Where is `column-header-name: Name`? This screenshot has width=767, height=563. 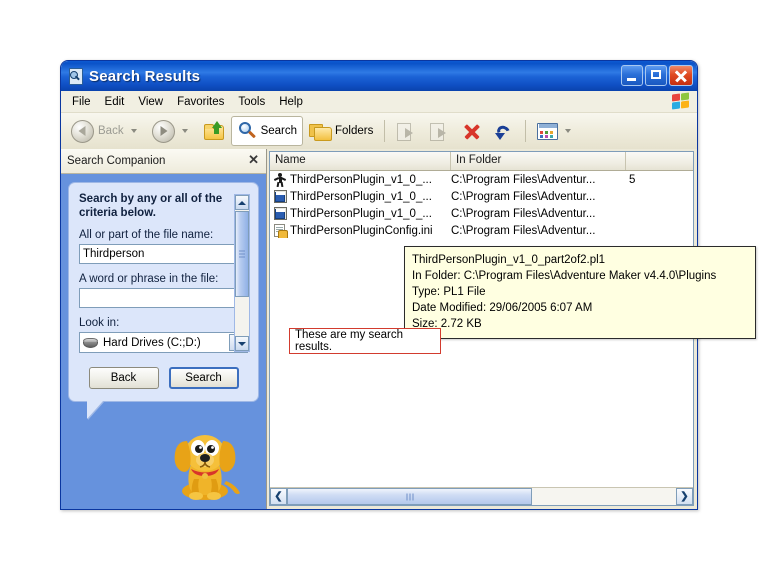
column-header-name: Name is located at coordinates (360, 161).